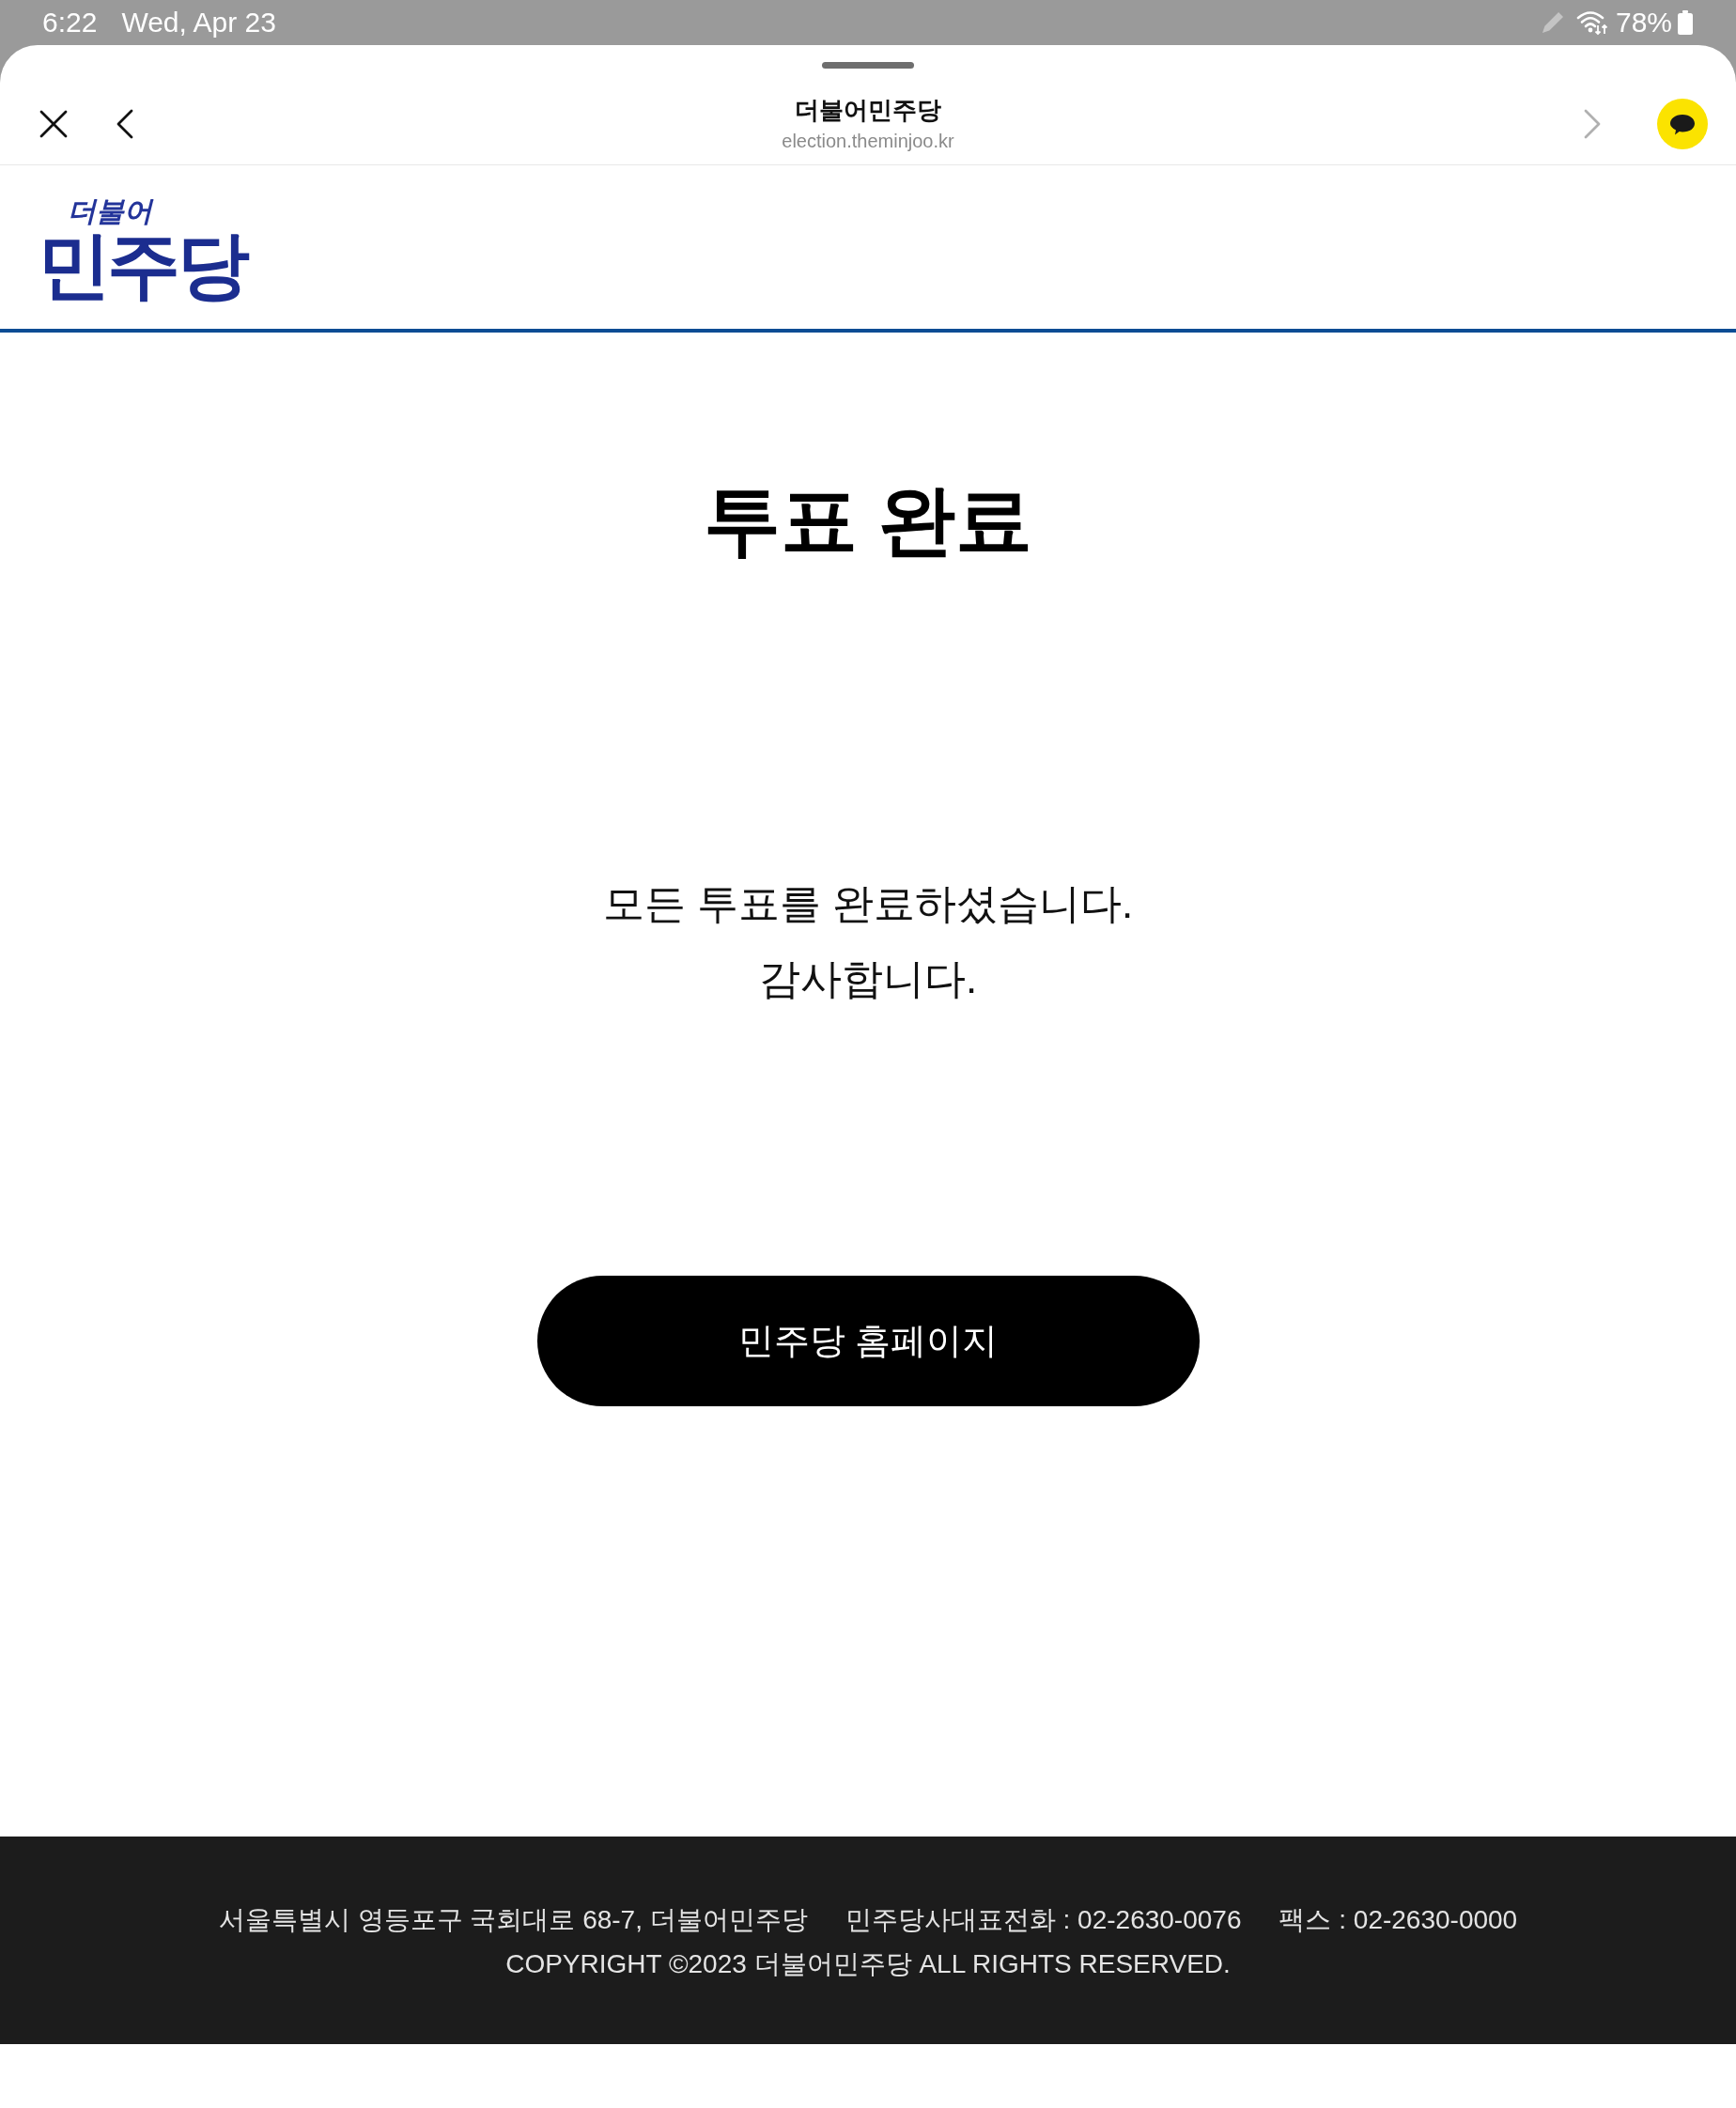 The width and height of the screenshot is (1736, 2108). Describe the element at coordinates (513, 1920) in the screenshot. I see `footer-info-text: 서울특별시 영등포구 국회대로 68-7, 더불어민주당` at that location.